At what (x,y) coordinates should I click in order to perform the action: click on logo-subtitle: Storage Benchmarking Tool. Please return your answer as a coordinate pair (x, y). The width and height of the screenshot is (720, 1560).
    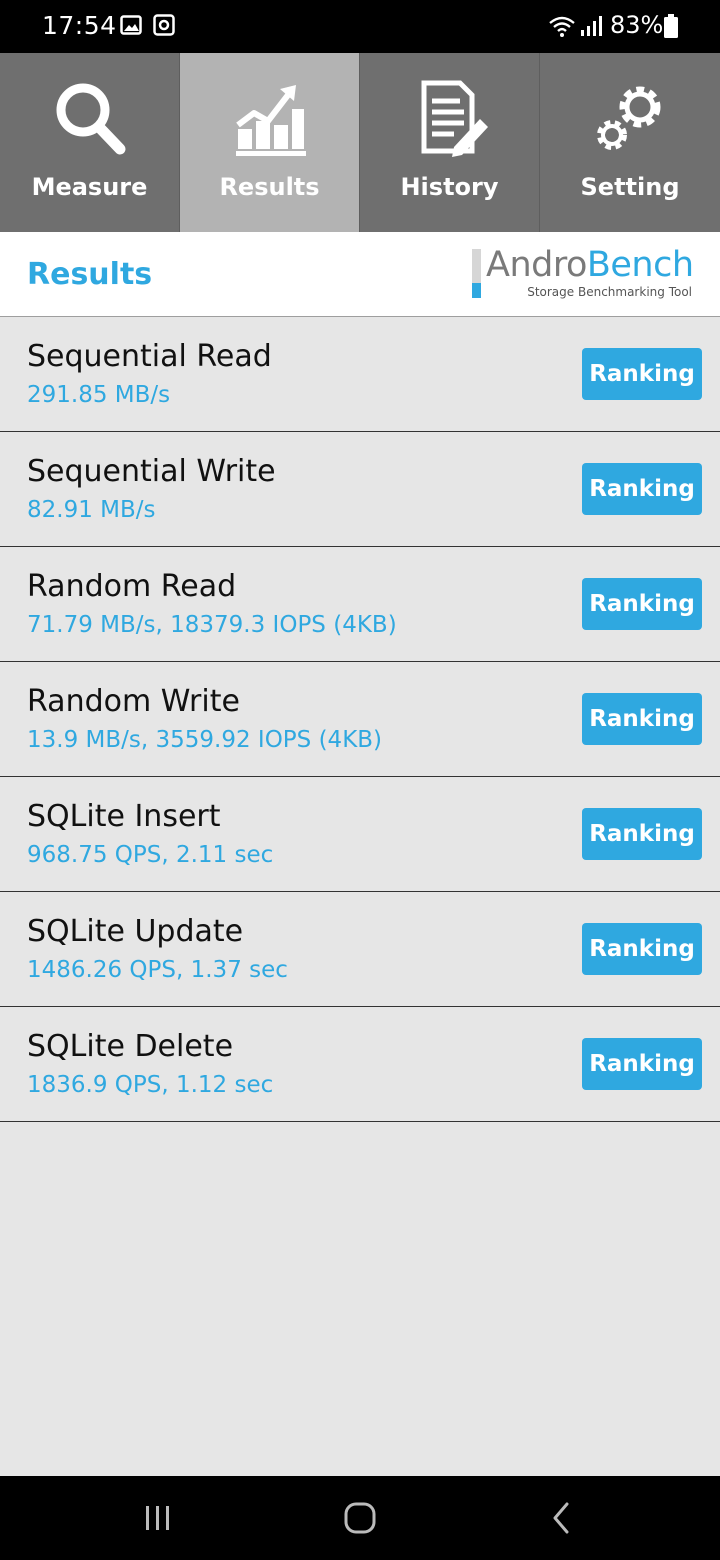
    Looking at the image, I should click on (609, 292).